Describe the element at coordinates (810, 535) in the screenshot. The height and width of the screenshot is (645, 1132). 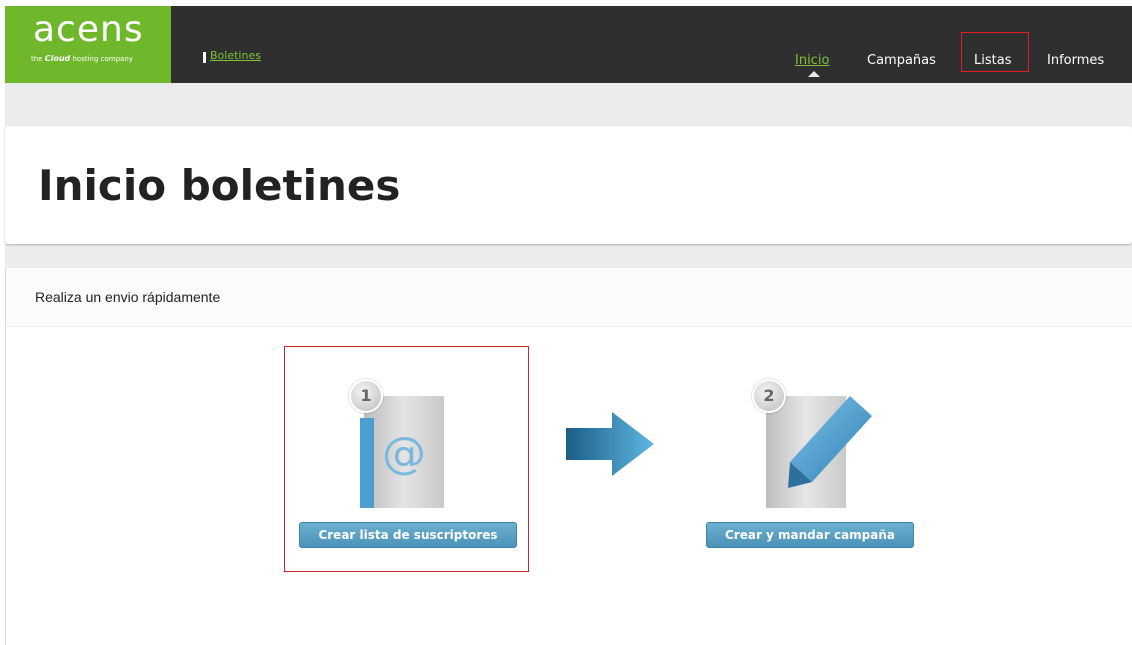
I see `create-send-campaign-button: Crear y mandar campaña` at that location.